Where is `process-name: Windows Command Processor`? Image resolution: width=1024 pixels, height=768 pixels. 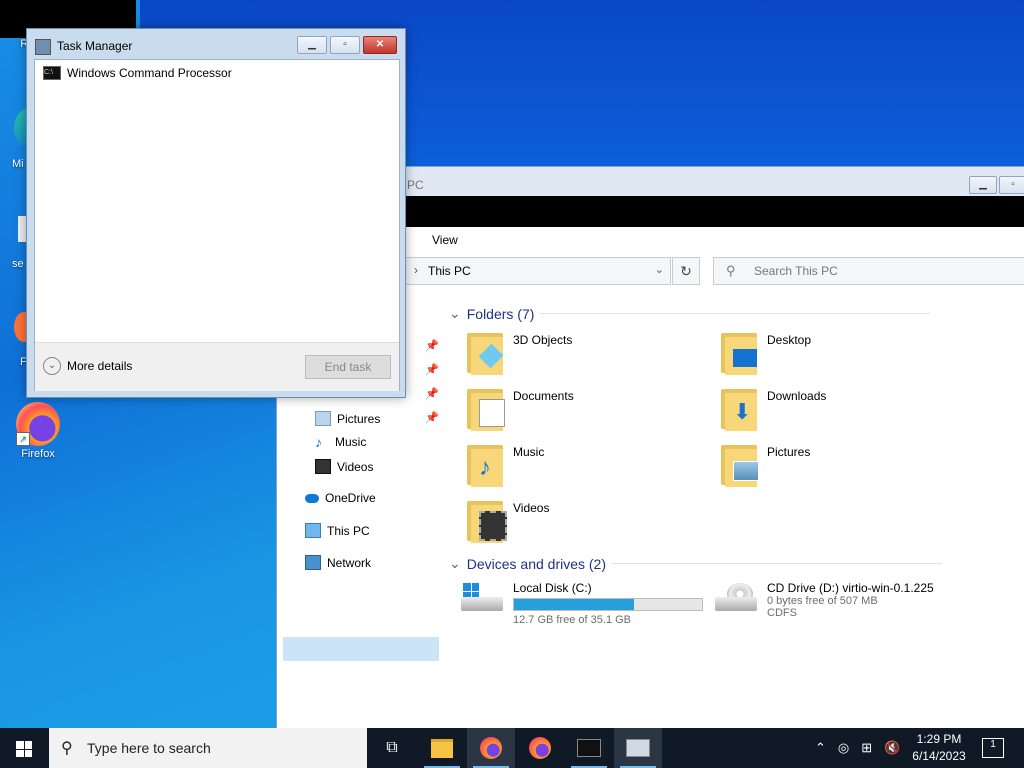
process-name: Windows Command Processor is located at coordinates (149, 73).